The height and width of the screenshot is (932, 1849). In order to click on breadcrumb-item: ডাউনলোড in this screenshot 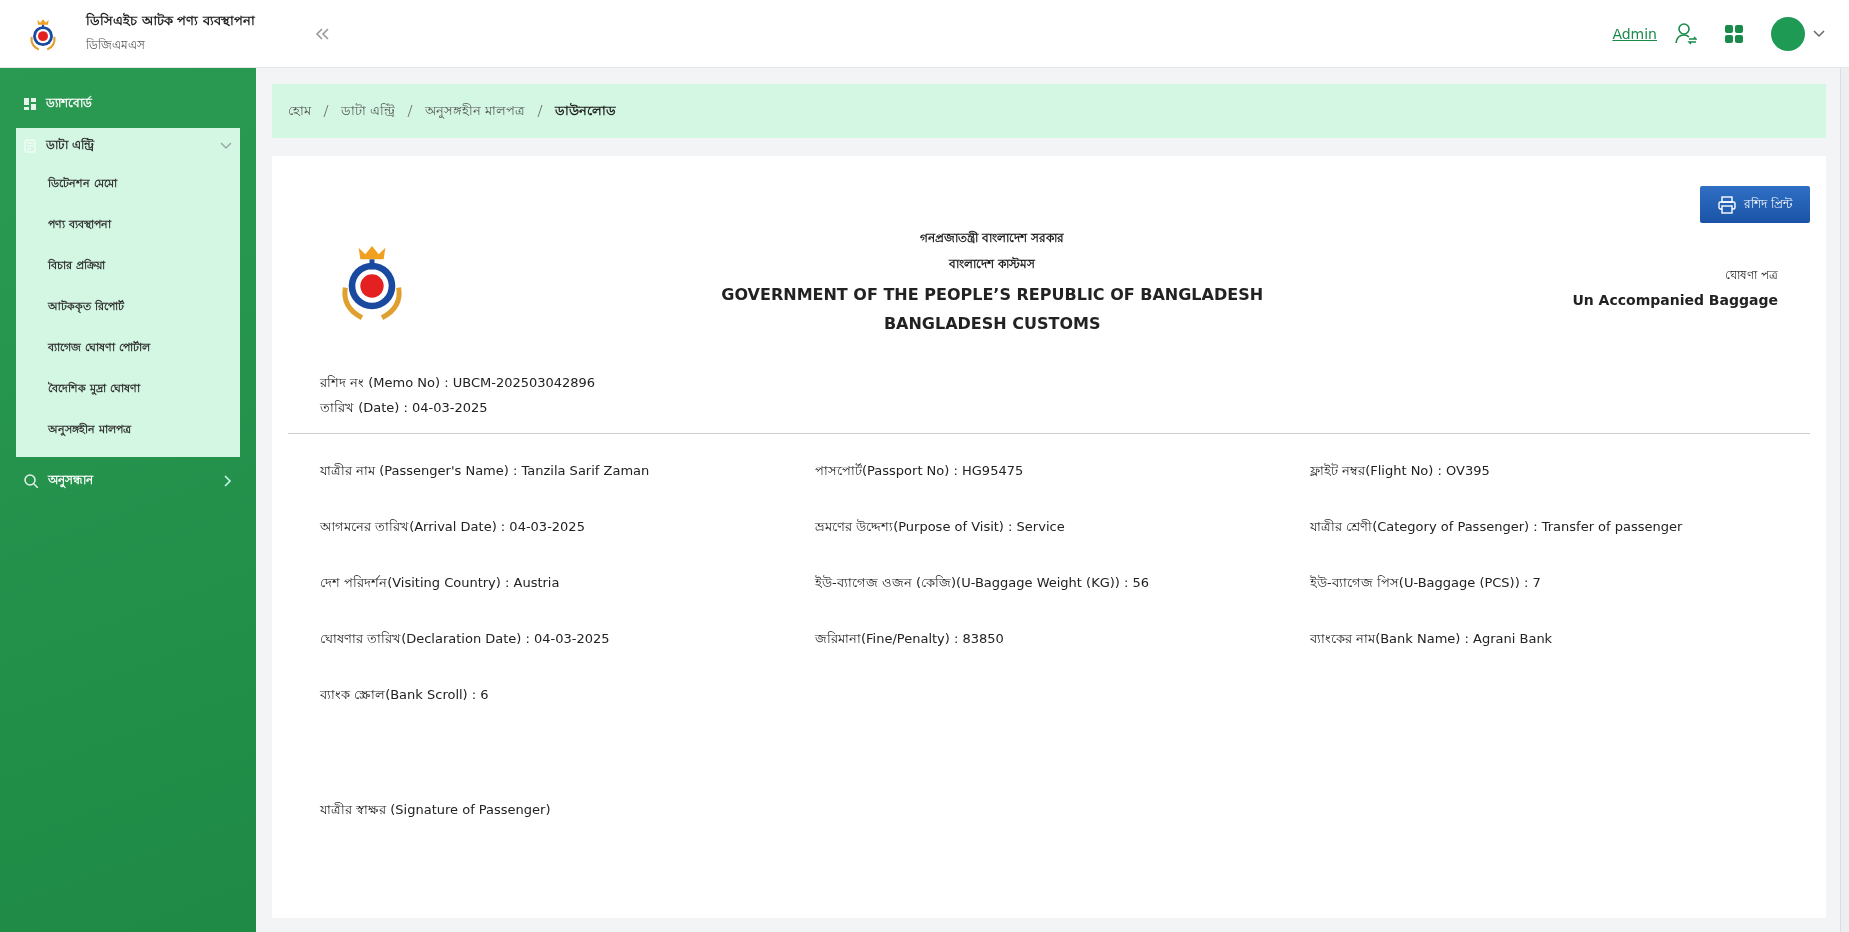, I will do `click(586, 110)`.